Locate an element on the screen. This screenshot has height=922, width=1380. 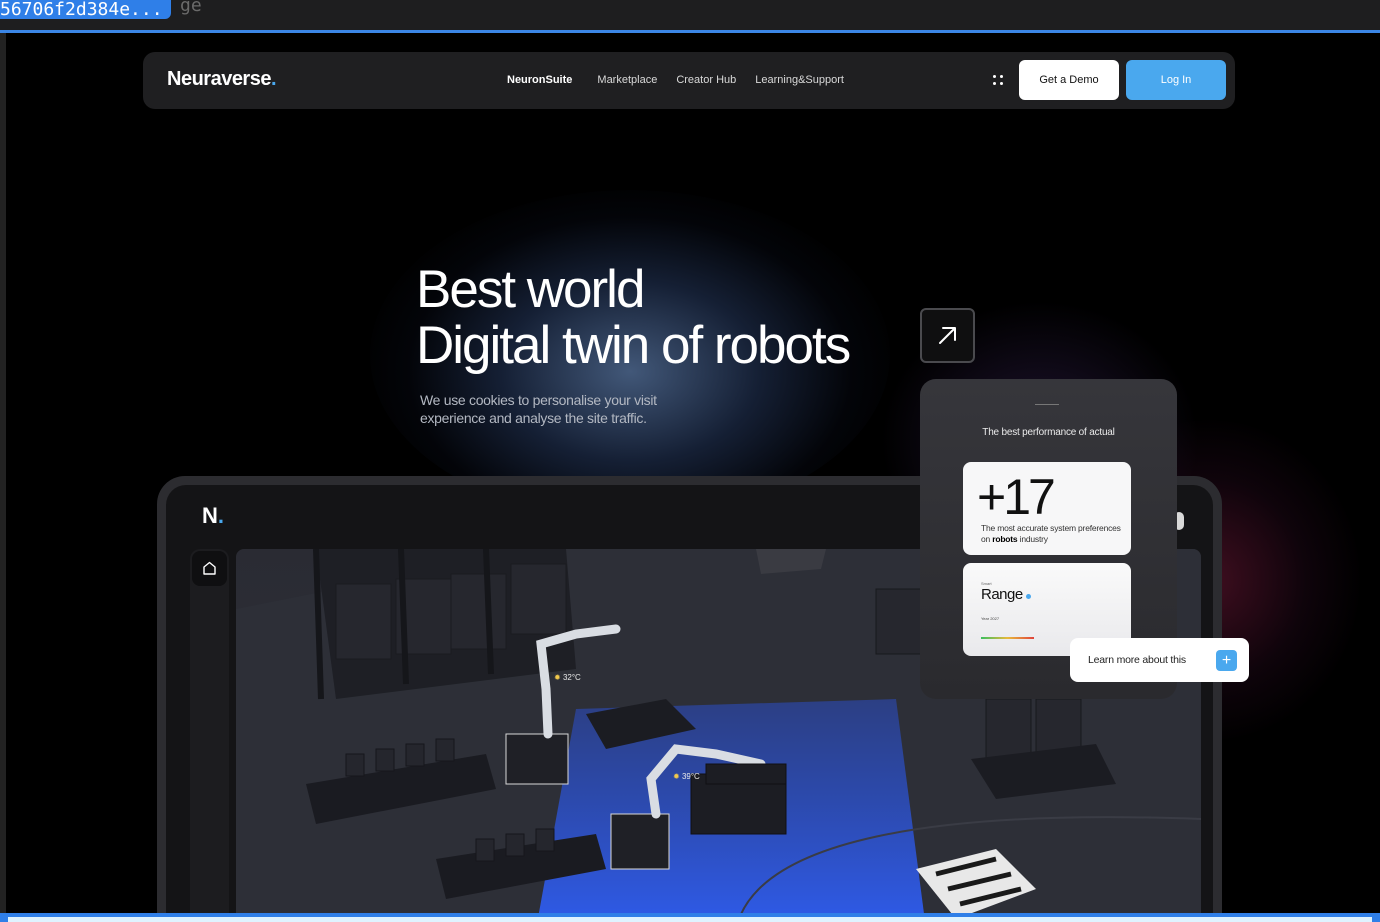
home-icon is located at coordinates (209, 568).